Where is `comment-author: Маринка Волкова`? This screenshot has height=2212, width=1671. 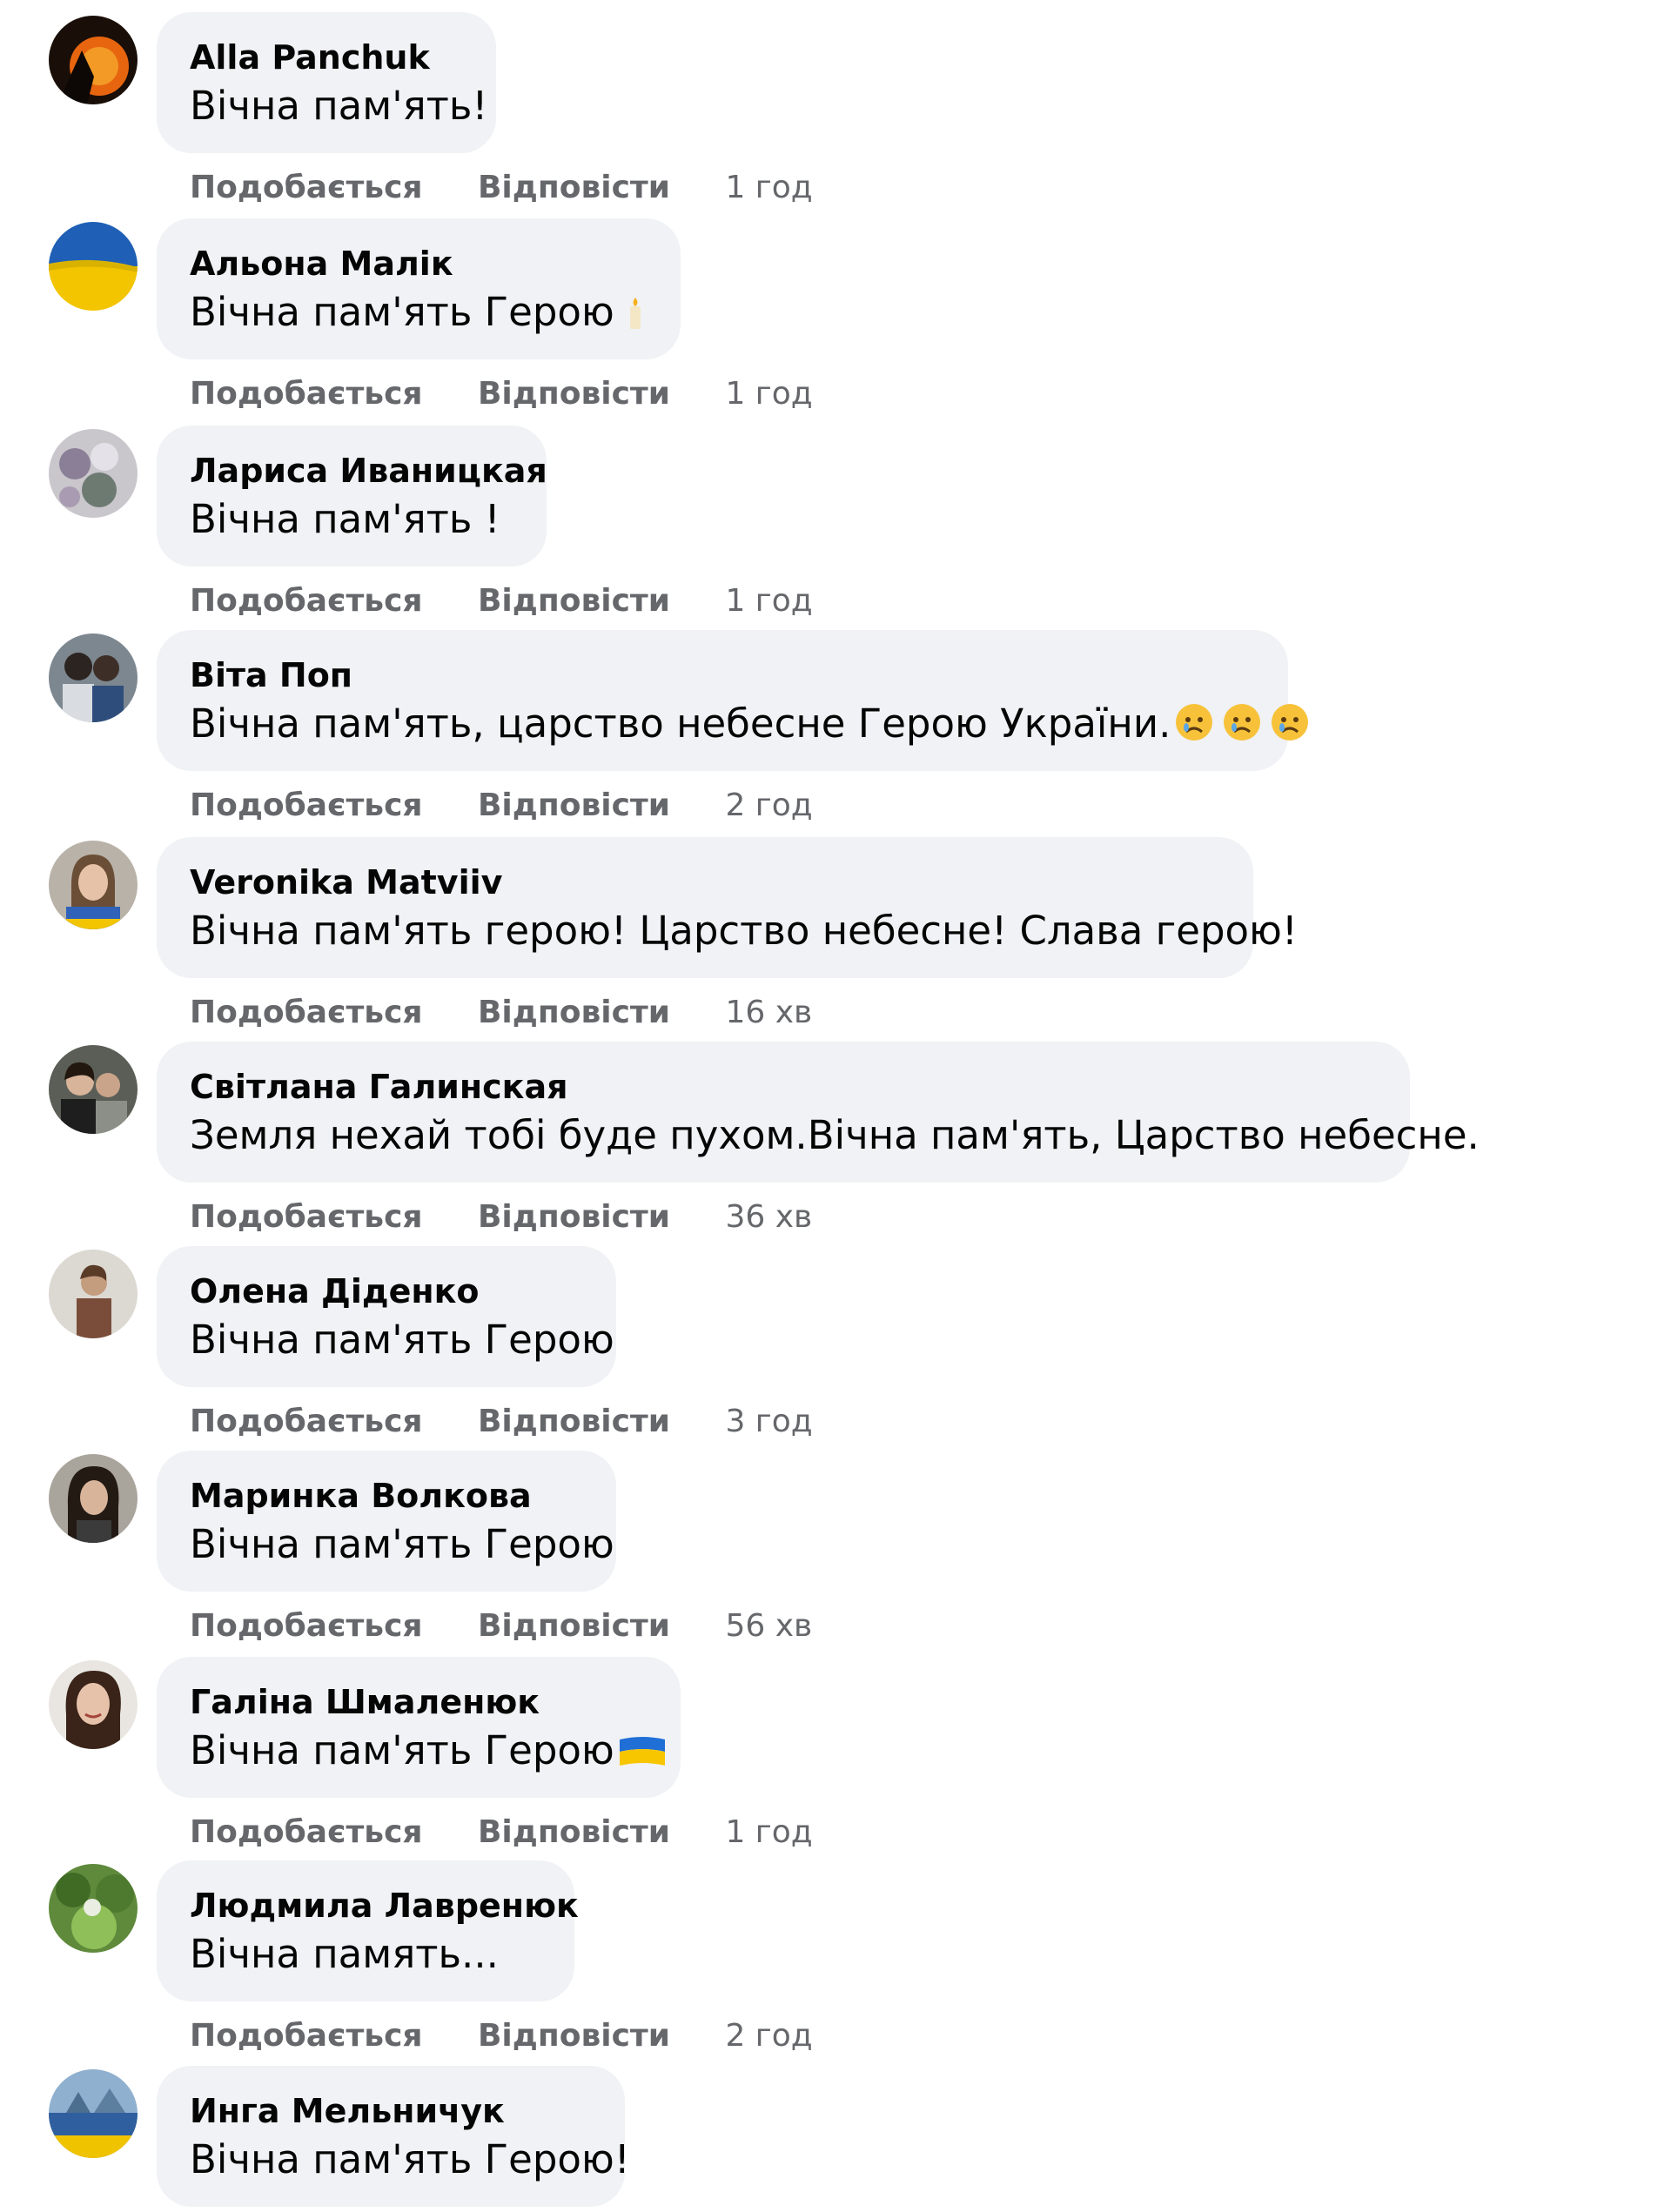
comment-author: Маринка Волкова is located at coordinates (386, 1496).